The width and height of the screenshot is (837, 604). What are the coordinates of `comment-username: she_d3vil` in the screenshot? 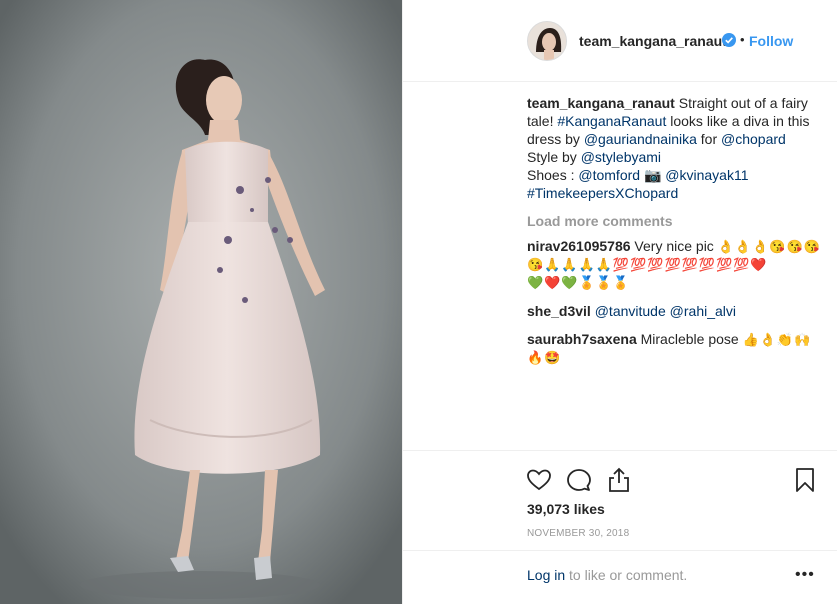 It's located at (559, 311).